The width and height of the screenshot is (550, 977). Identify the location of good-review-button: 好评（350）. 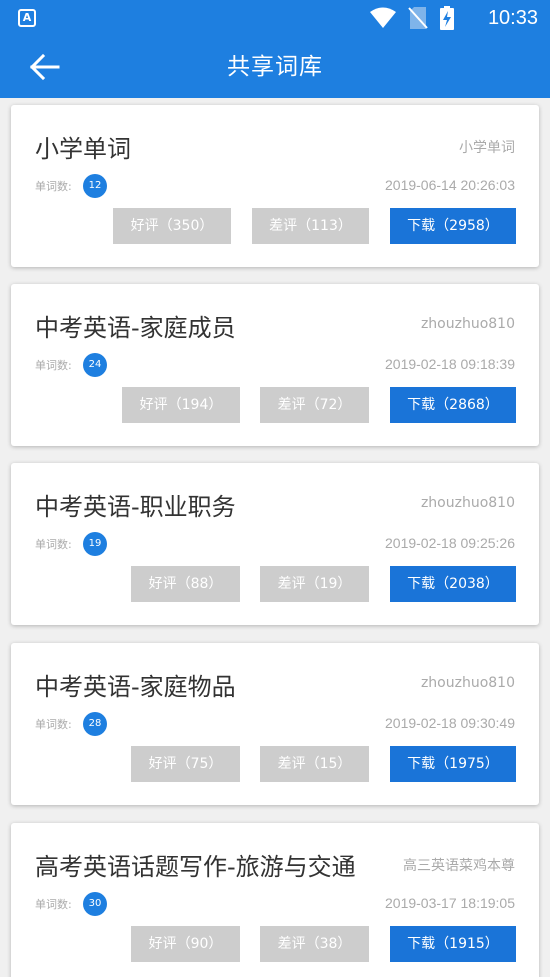
(172, 226).